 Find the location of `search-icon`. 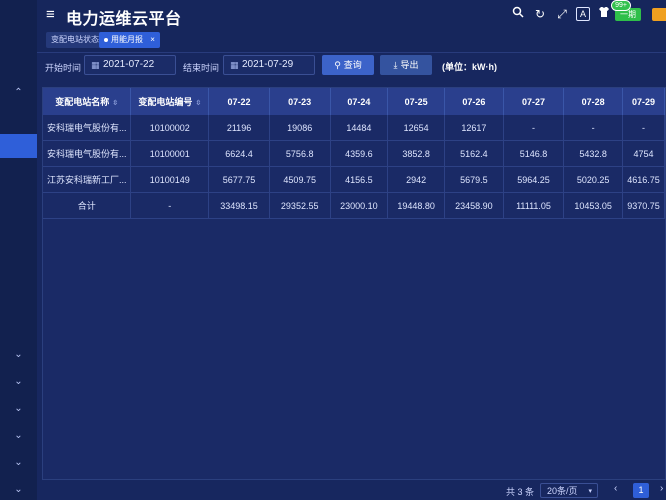

search-icon is located at coordinates (518, 14).